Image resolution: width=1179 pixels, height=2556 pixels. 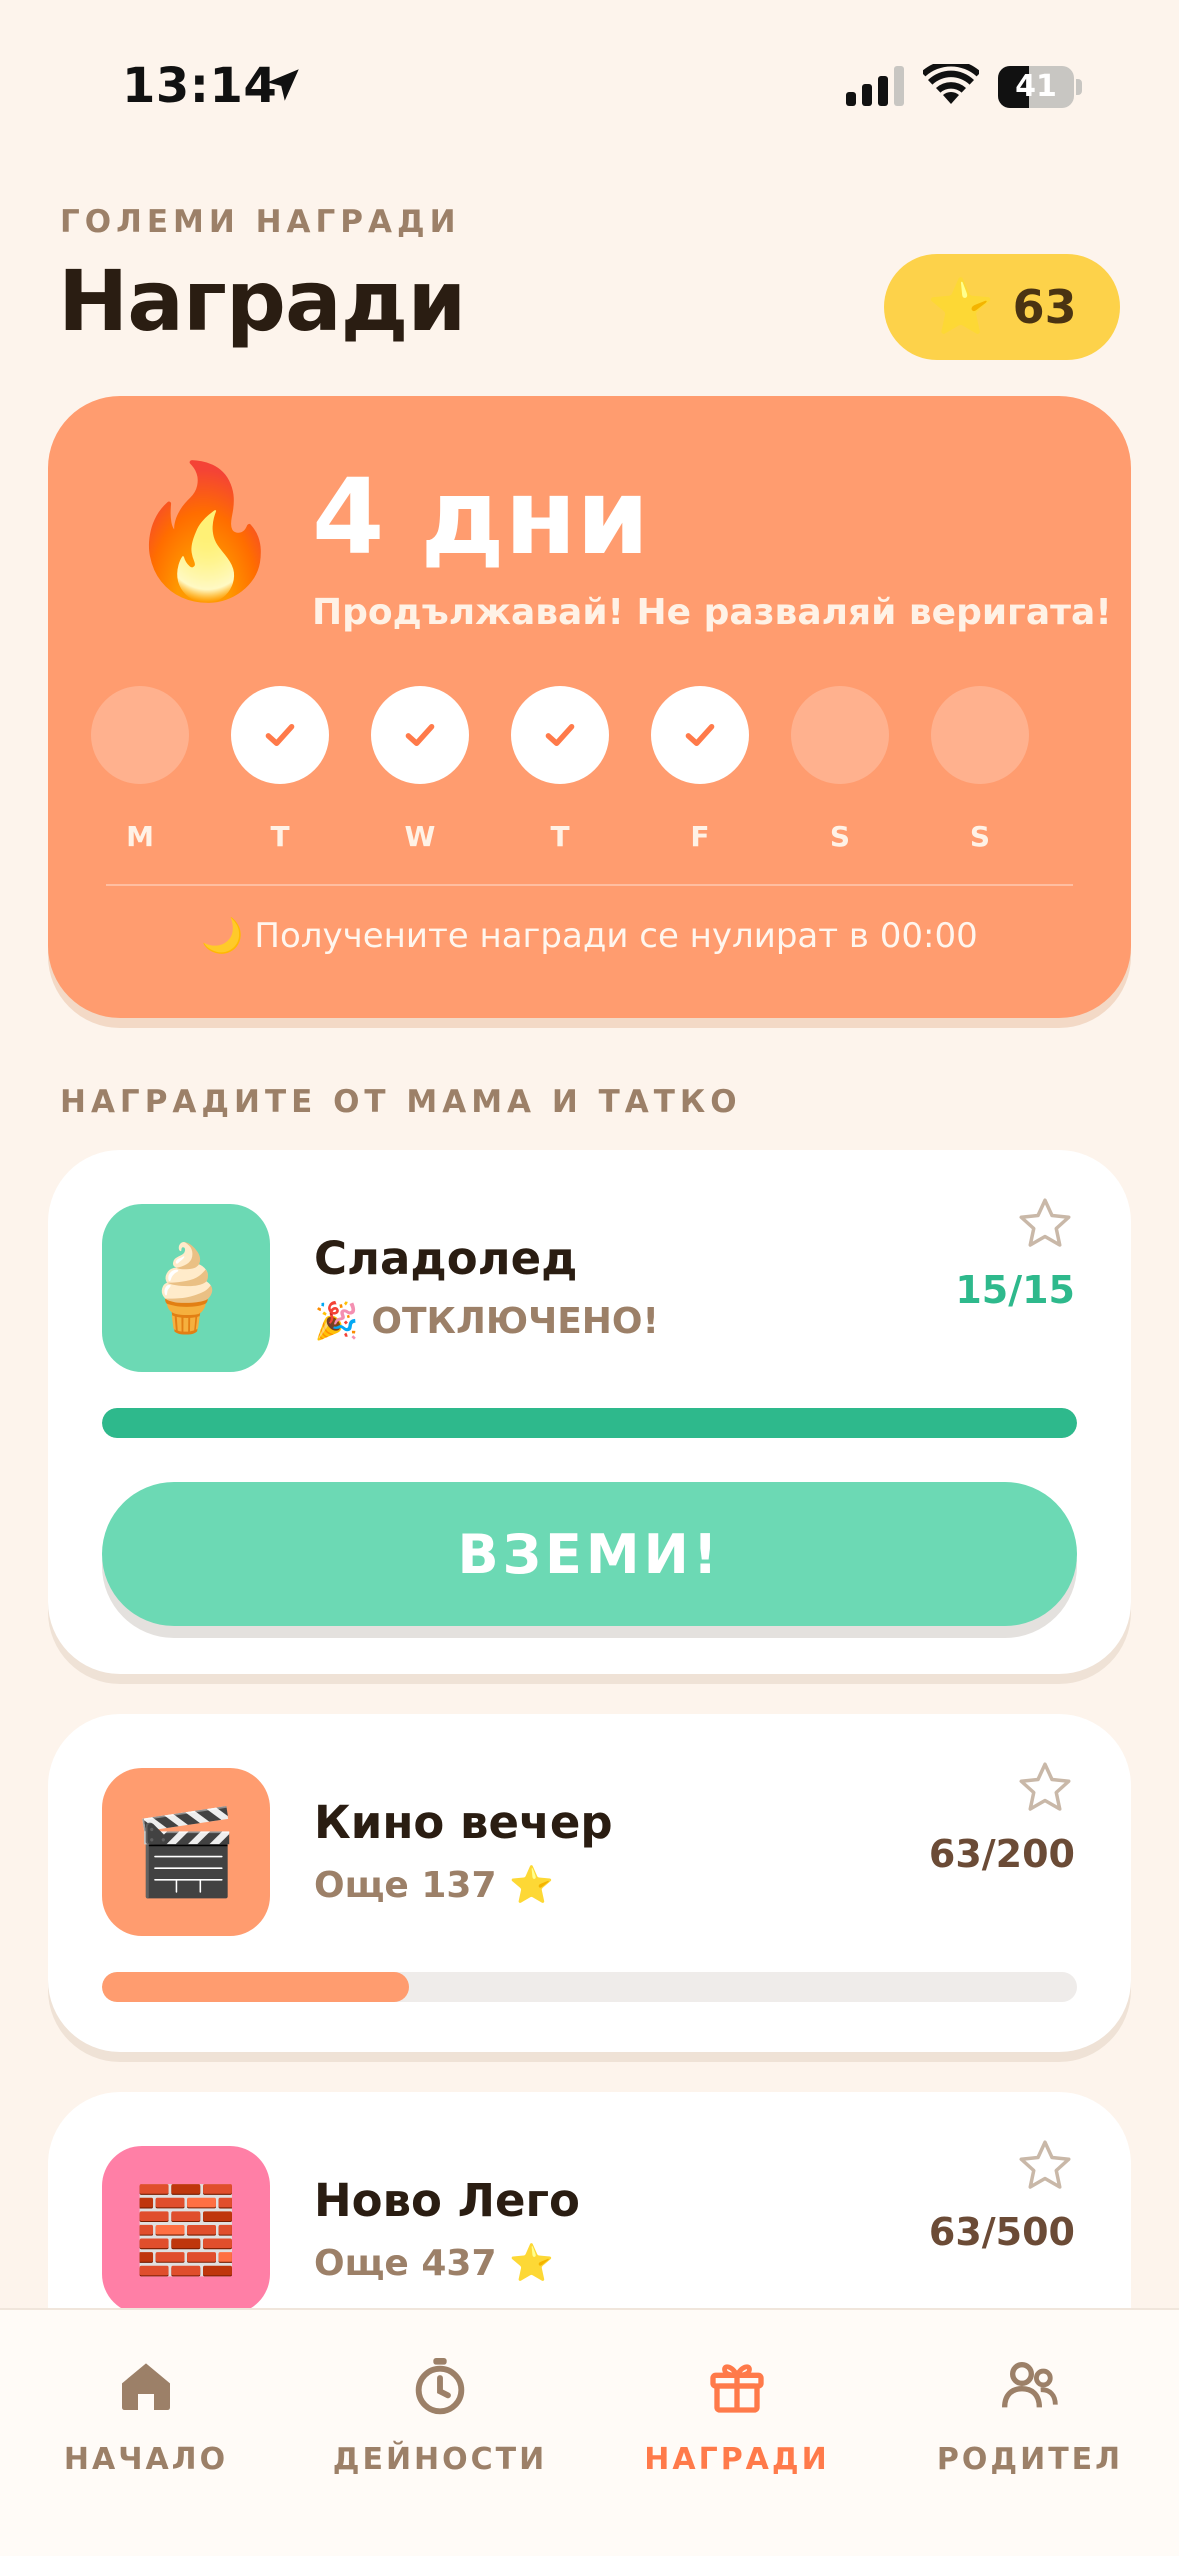 What do you see at coordinates (186, 1852) in the screenshot?
I see `clapperboard-icon: 🎬` at bounding box center [186, 1852].